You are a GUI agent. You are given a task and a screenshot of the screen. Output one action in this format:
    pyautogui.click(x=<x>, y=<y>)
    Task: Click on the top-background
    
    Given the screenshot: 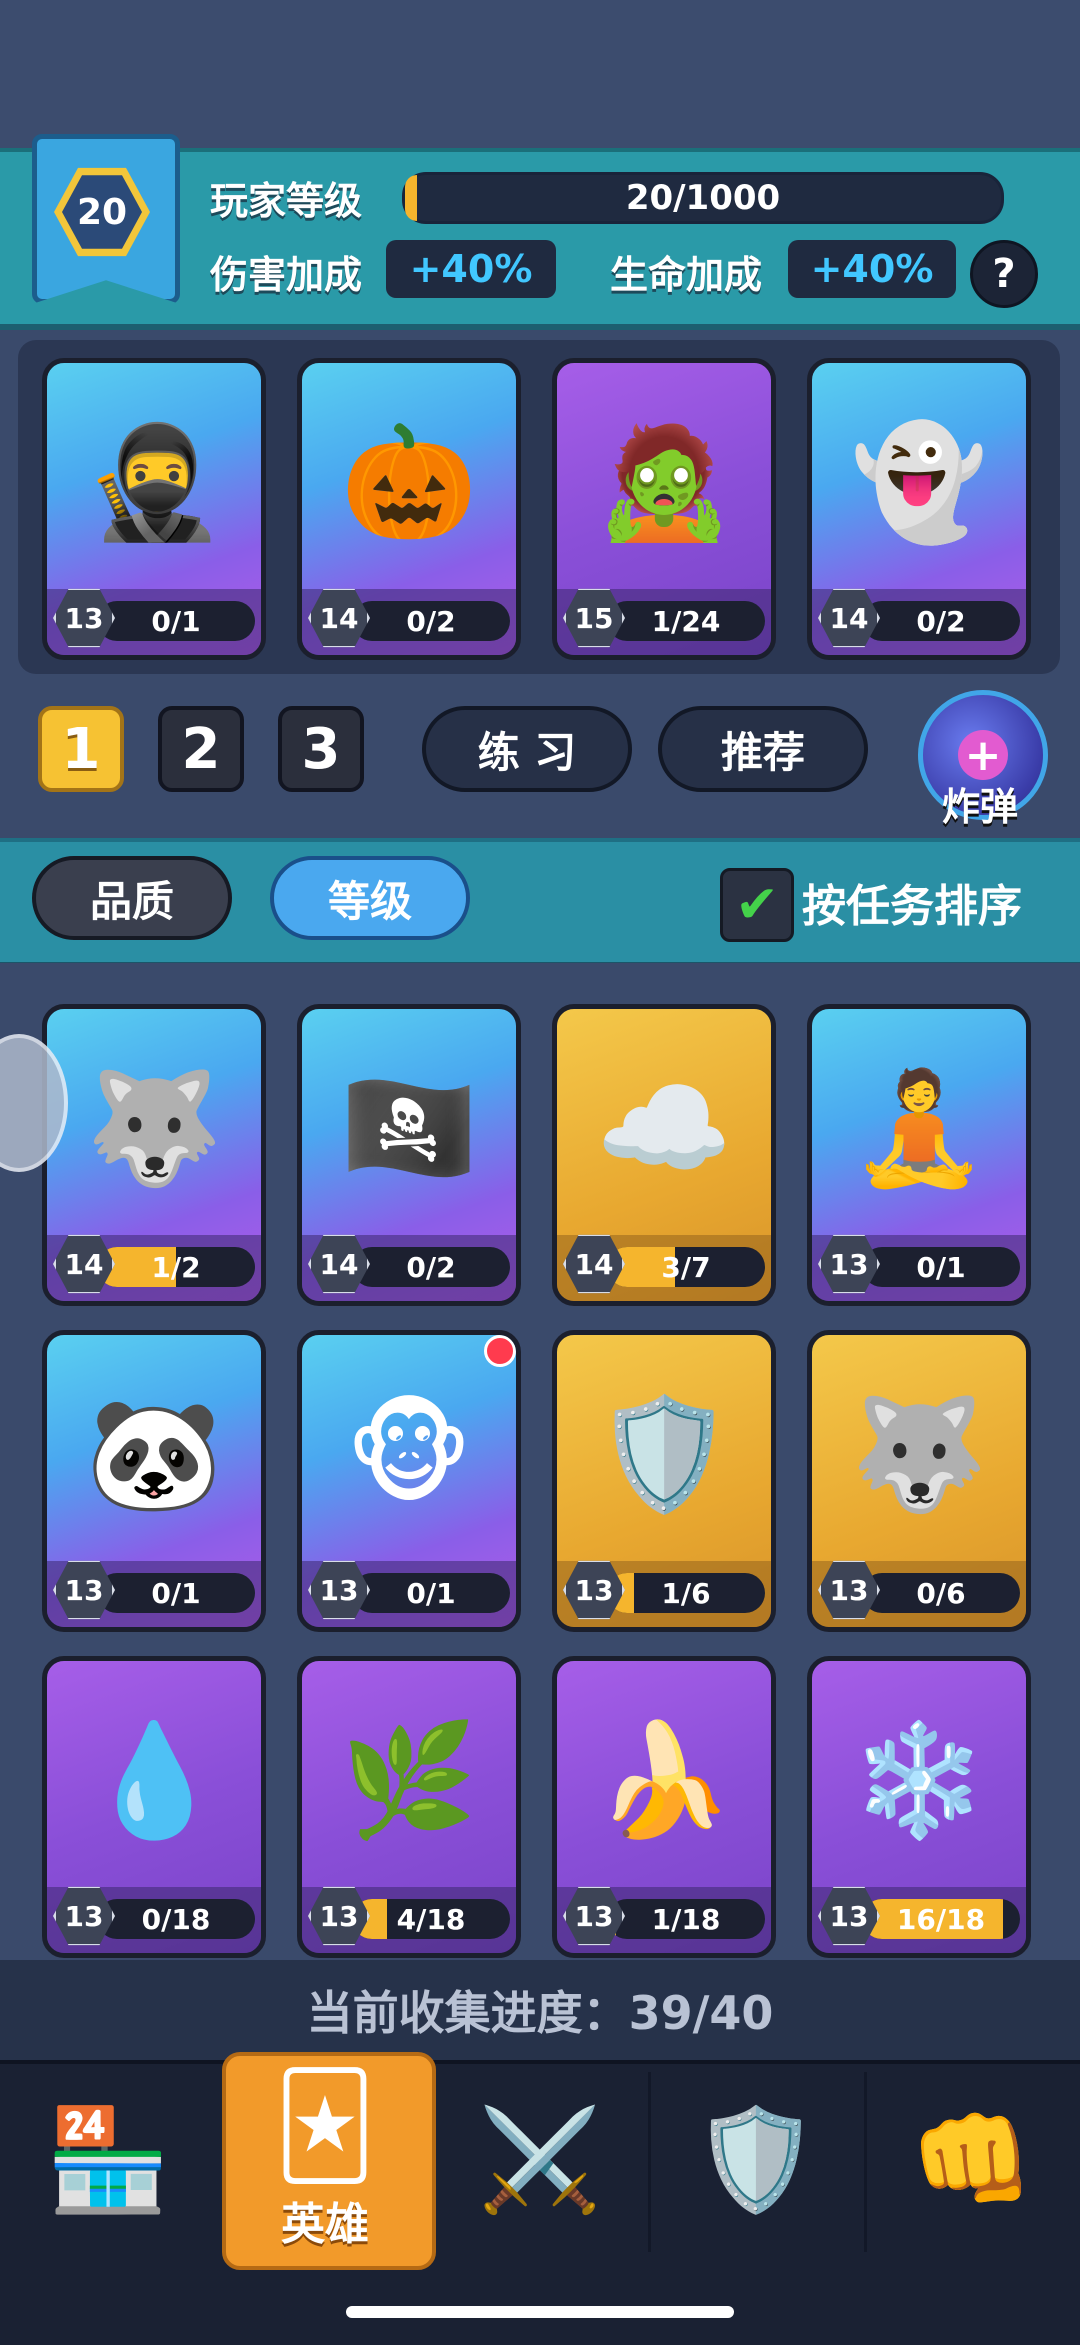 What is the action you would take?
    pyautogui.click(x=540, y=75)
    